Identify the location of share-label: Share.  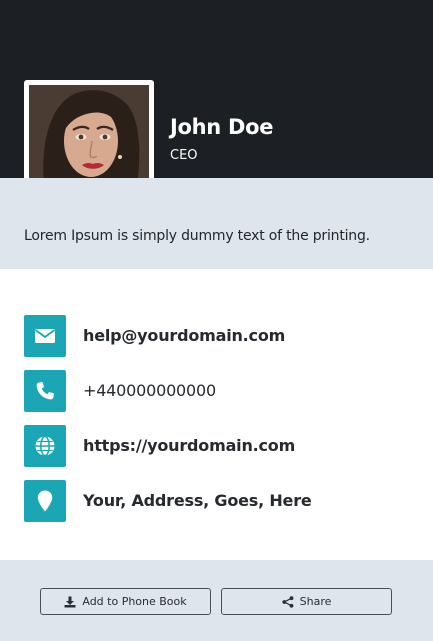
(315, 601).